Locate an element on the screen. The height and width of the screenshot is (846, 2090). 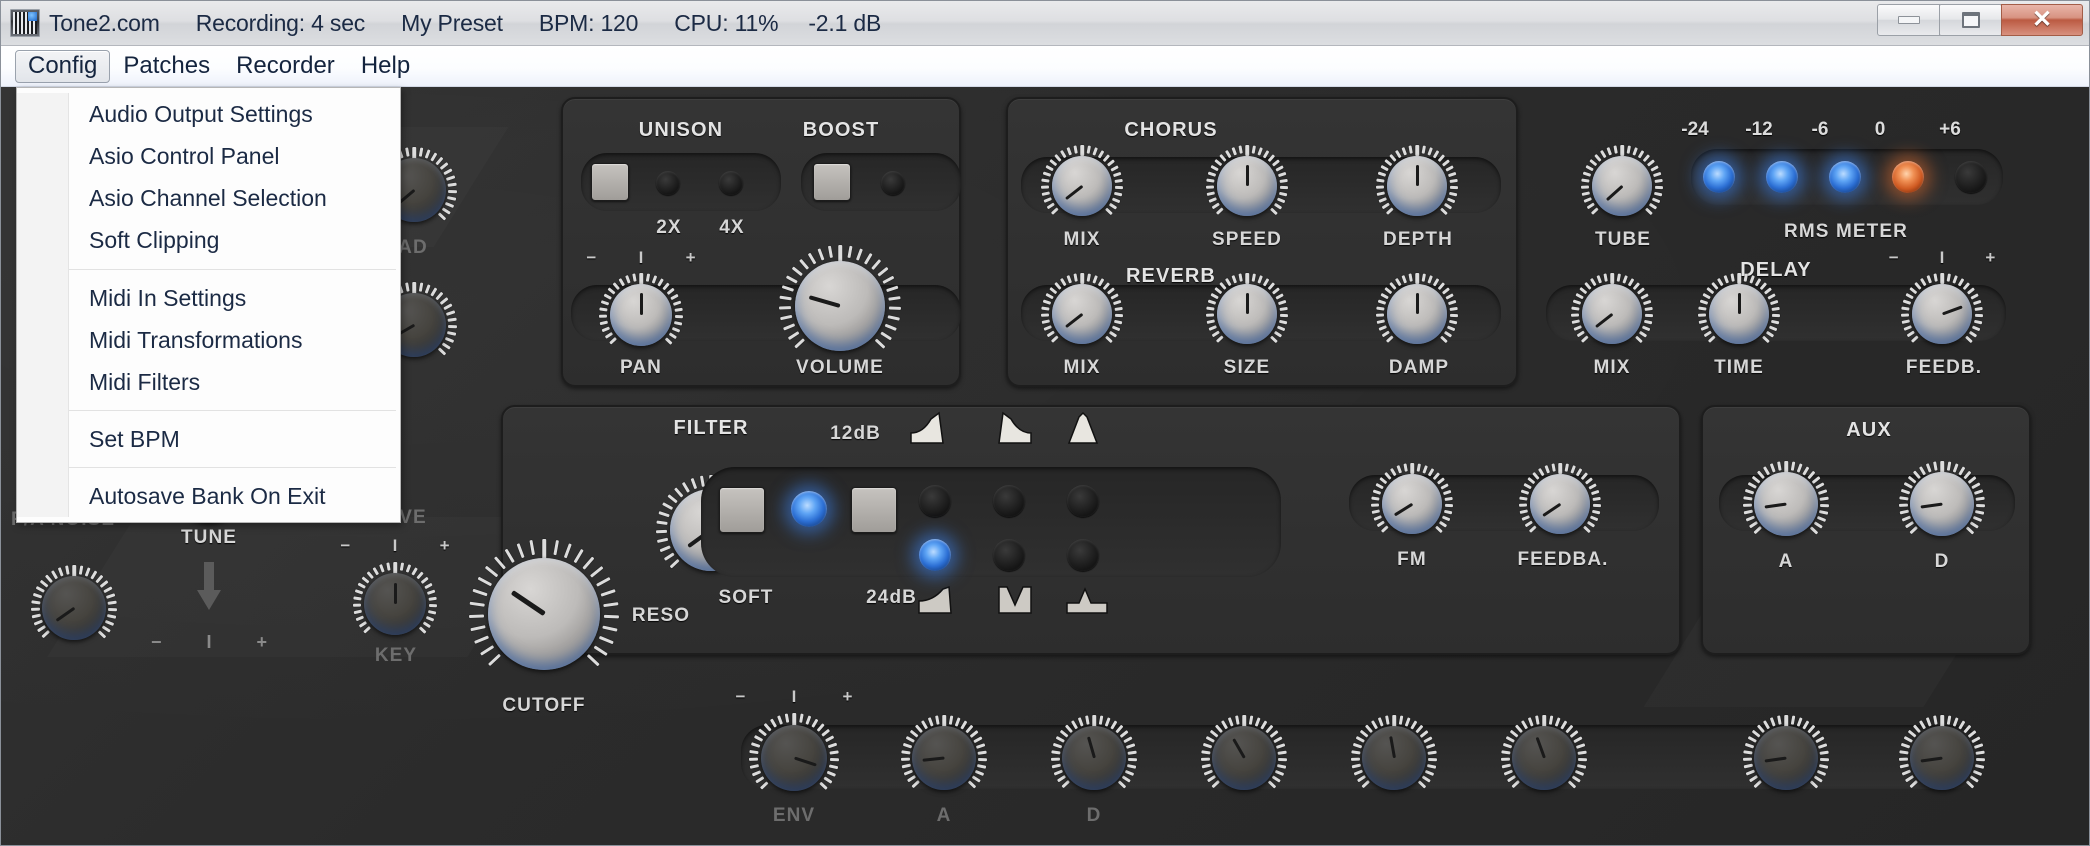
minimize-button is located at coordinates (1908, 20).